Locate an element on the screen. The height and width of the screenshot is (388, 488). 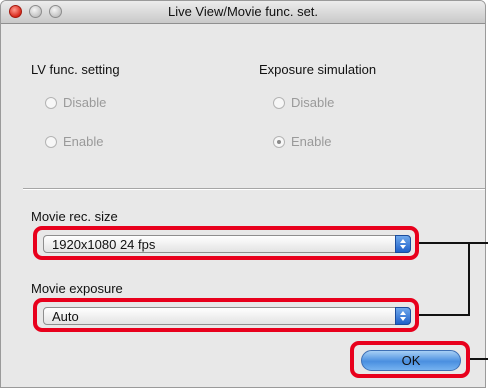
exposure-simulation-heading: Exposure simulation is located at coordinates (318, 69).